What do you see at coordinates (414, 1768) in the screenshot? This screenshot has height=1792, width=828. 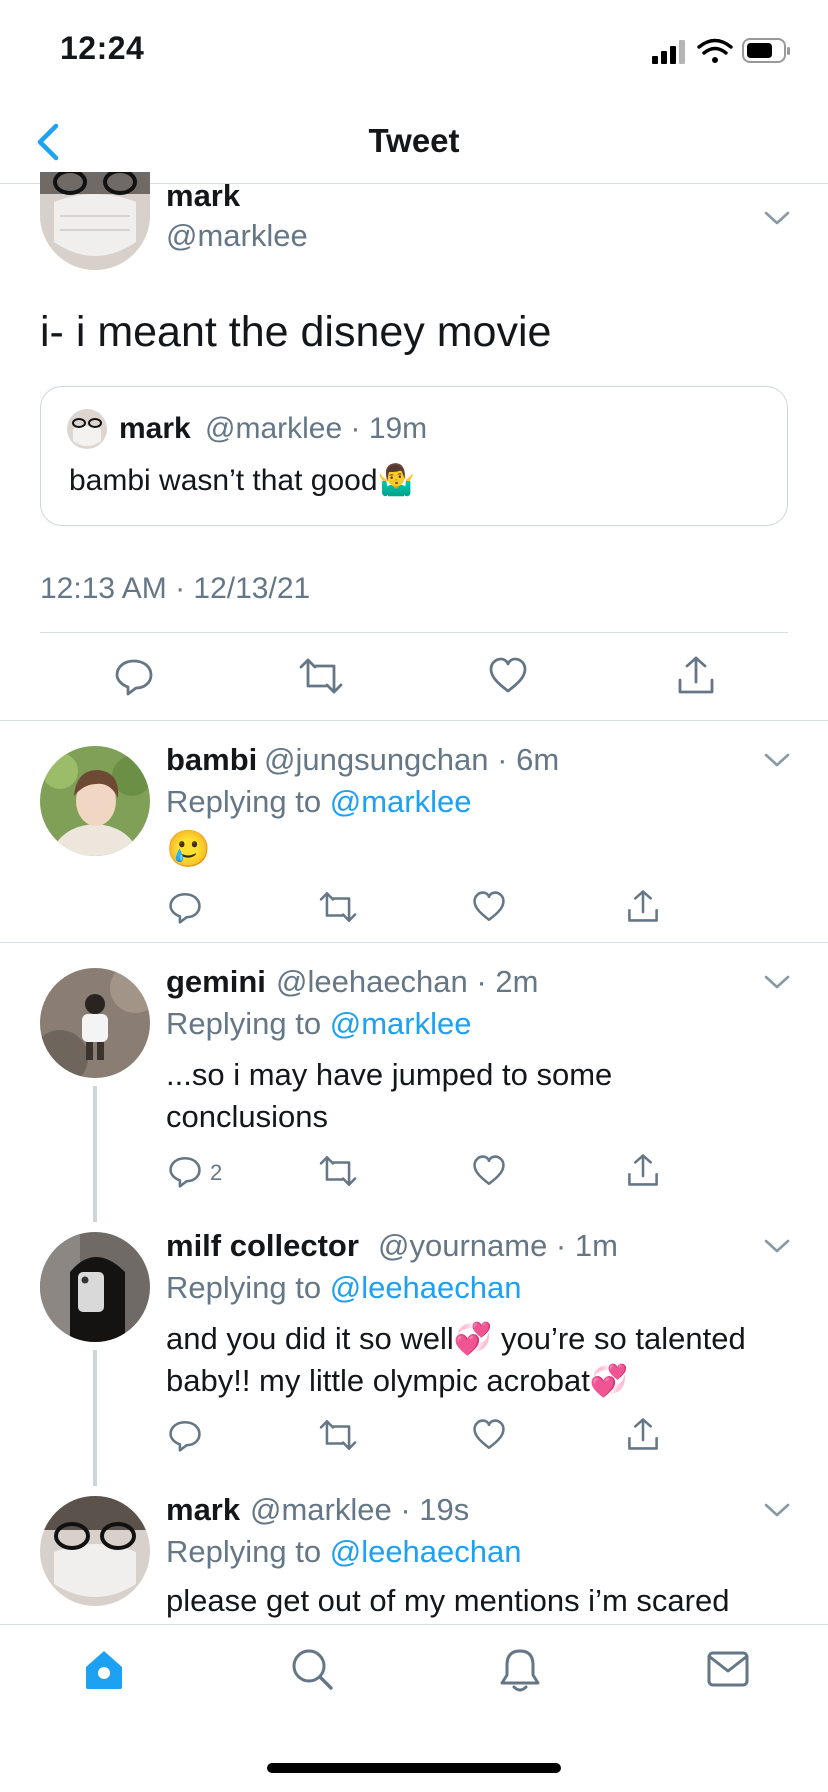 I see `home-indicator` at bounding box center [414, 1768].